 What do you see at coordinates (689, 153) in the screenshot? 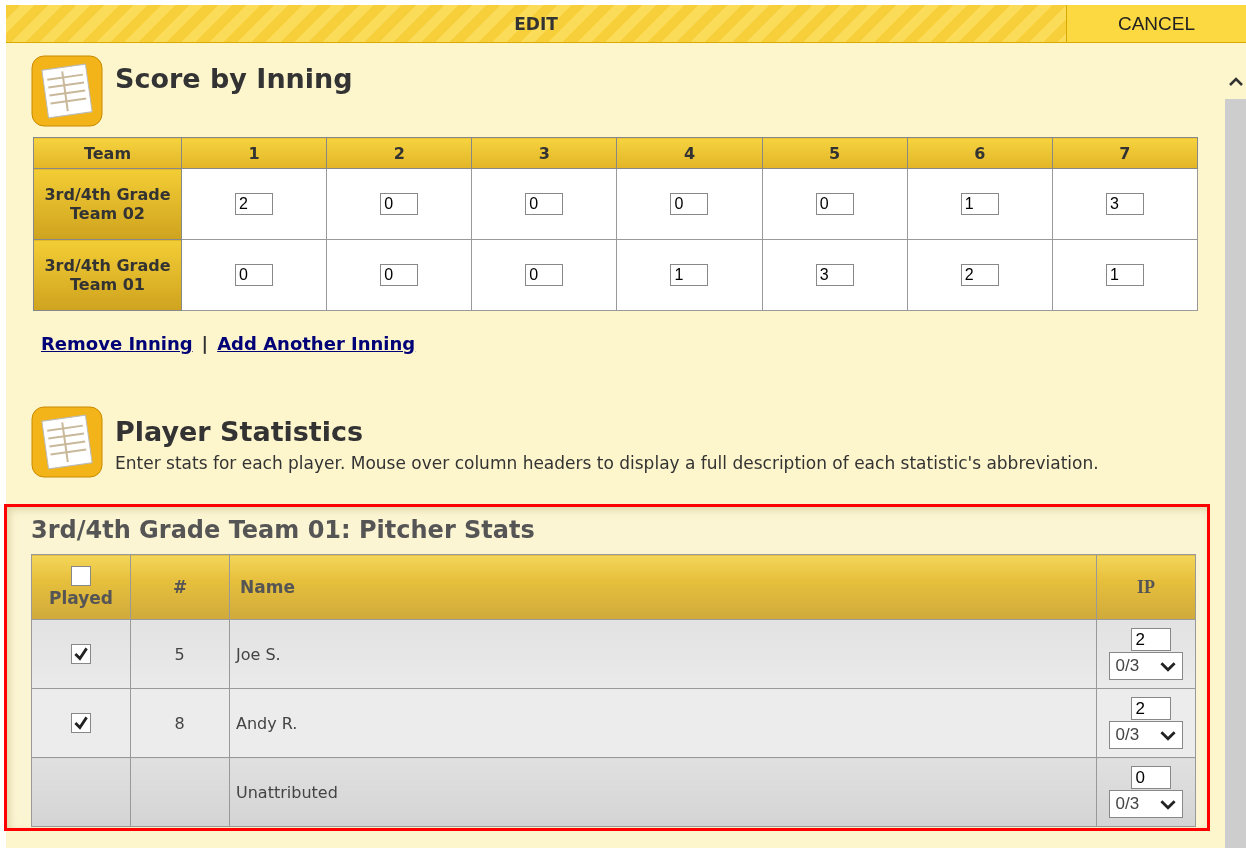
I see `column-header: 4` at bounding box center [689, 153].